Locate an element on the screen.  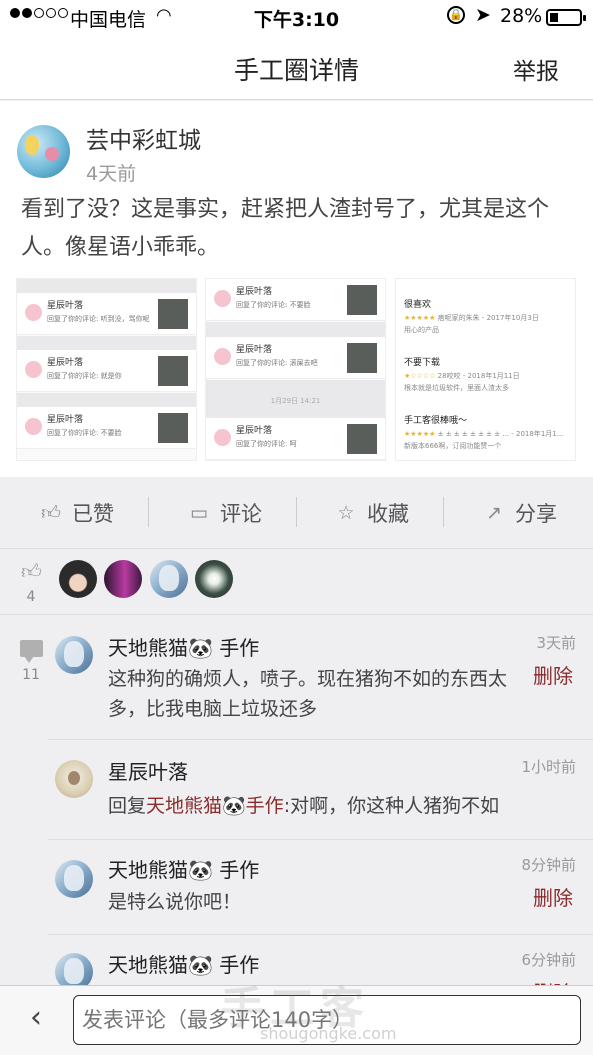
comment-count: 11 is located at coordinates (31, 675).